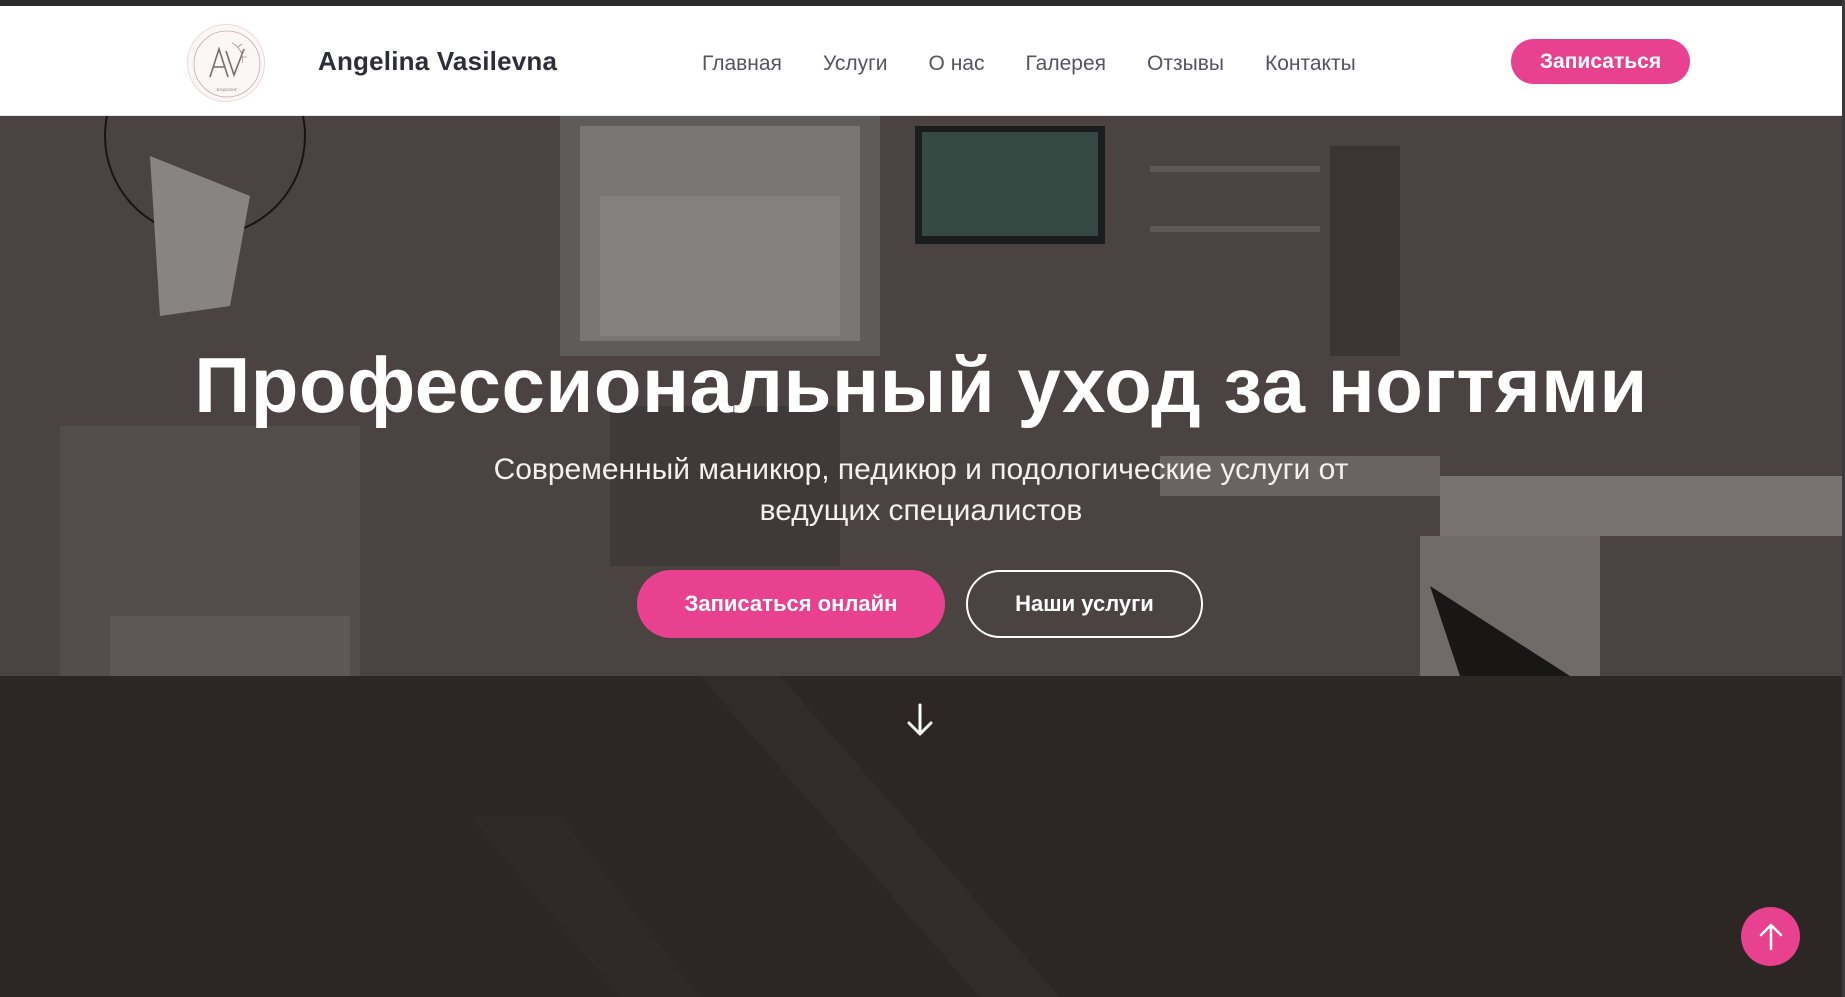 The width and height of the screenshot is (1845, 997). I want to click on nav-item-home: Главная, so click(742, 64).